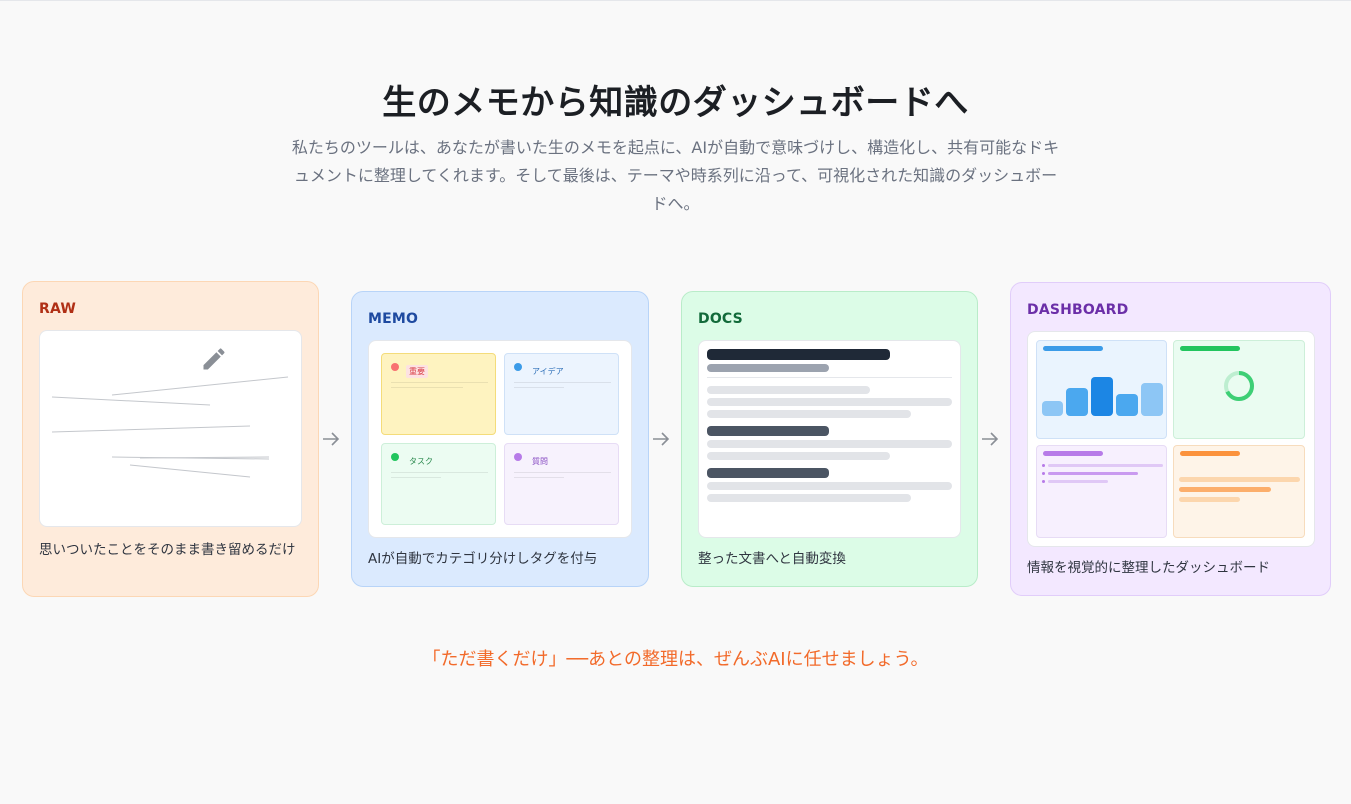 This screenshot has width=1351, height=804. What do you see at coordinates (1239, 491) in the screenshot?
I see `progress-bars-widget` at bounding box center [1239, 491].